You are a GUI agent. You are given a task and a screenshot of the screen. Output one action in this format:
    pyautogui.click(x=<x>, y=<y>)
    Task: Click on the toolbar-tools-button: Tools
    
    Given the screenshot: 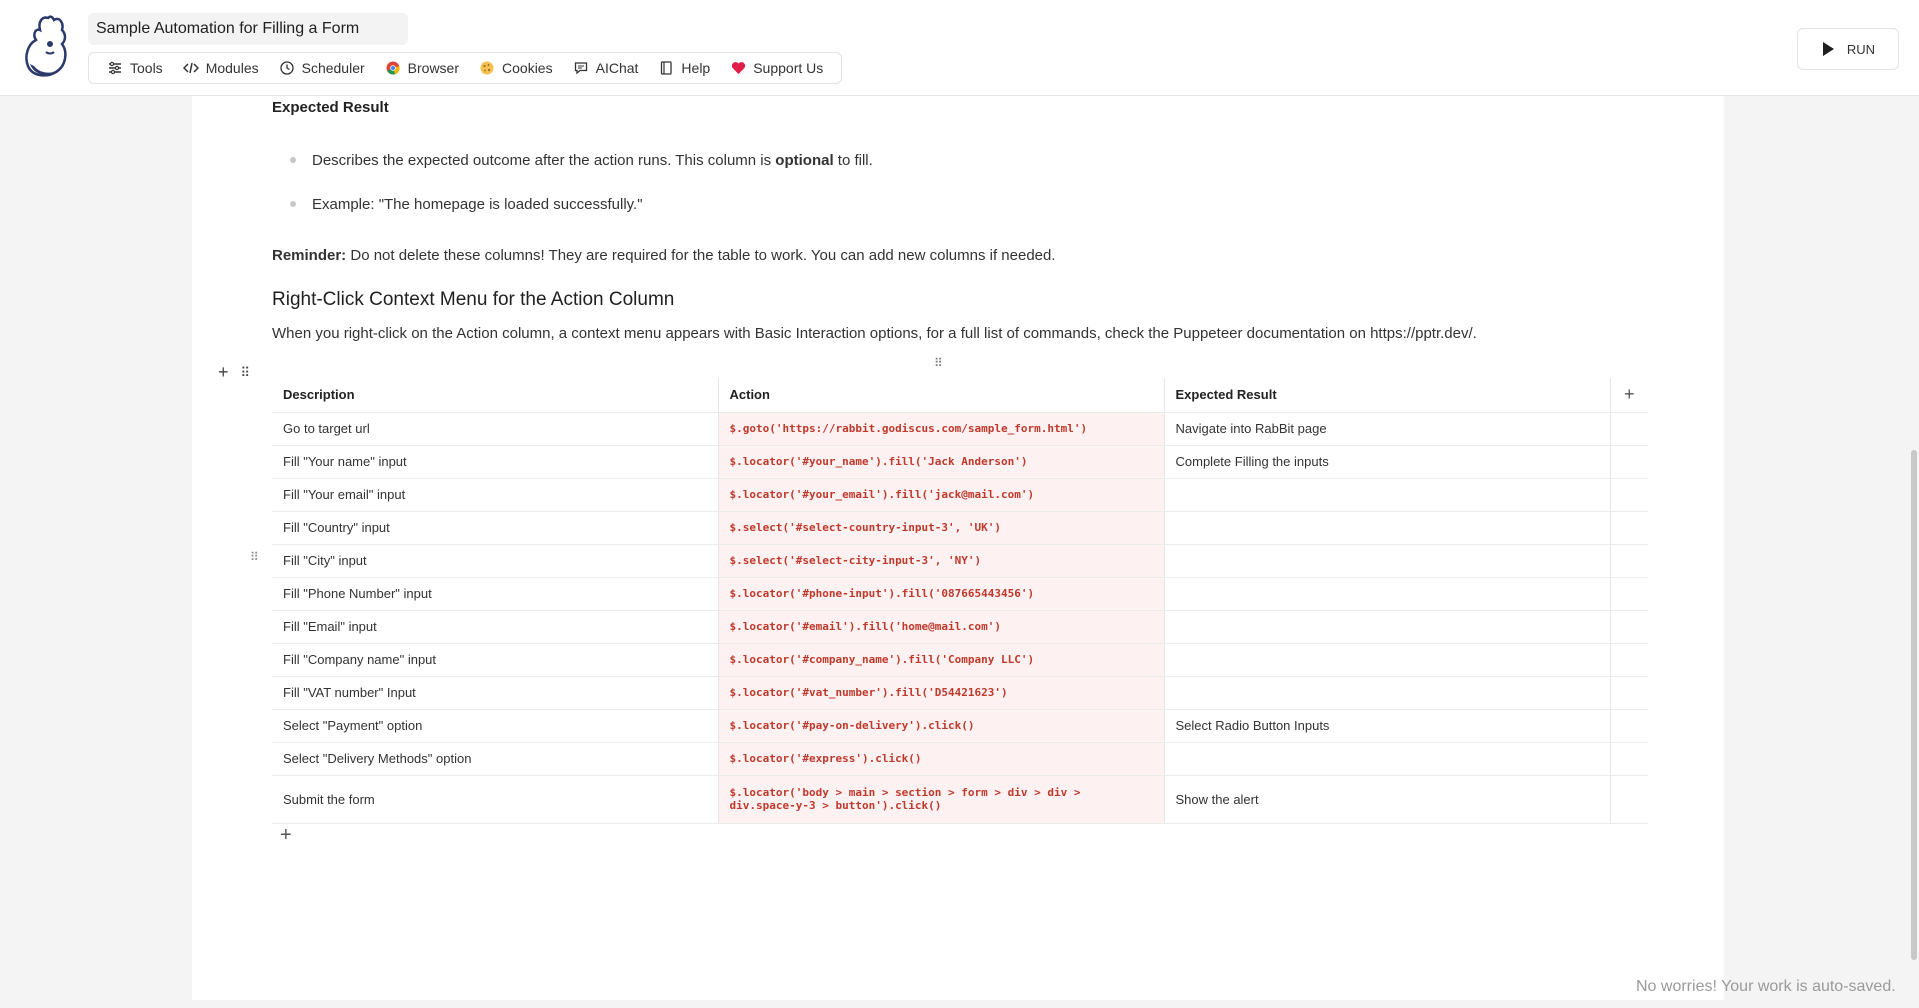 What is the action you would take?
    pyautogui.click(x=135, y=68)
    